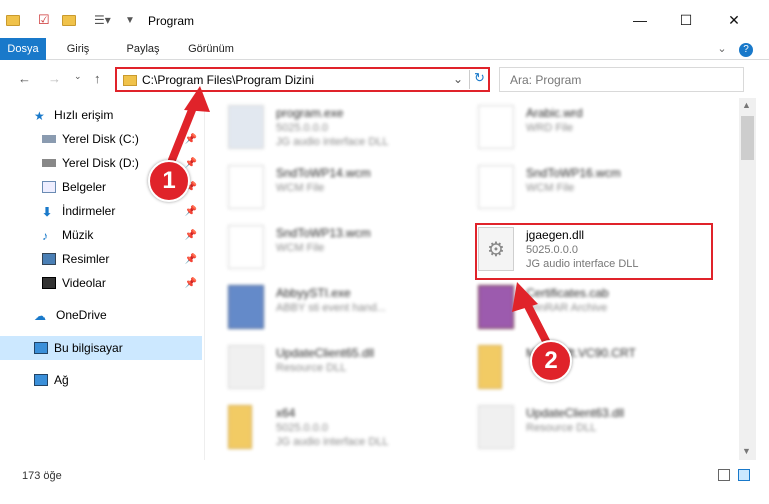  What do you see at coordinates (551, 361) in the screenshot?
I see `step-2-badge: 2` at bounding box center [551, 361].